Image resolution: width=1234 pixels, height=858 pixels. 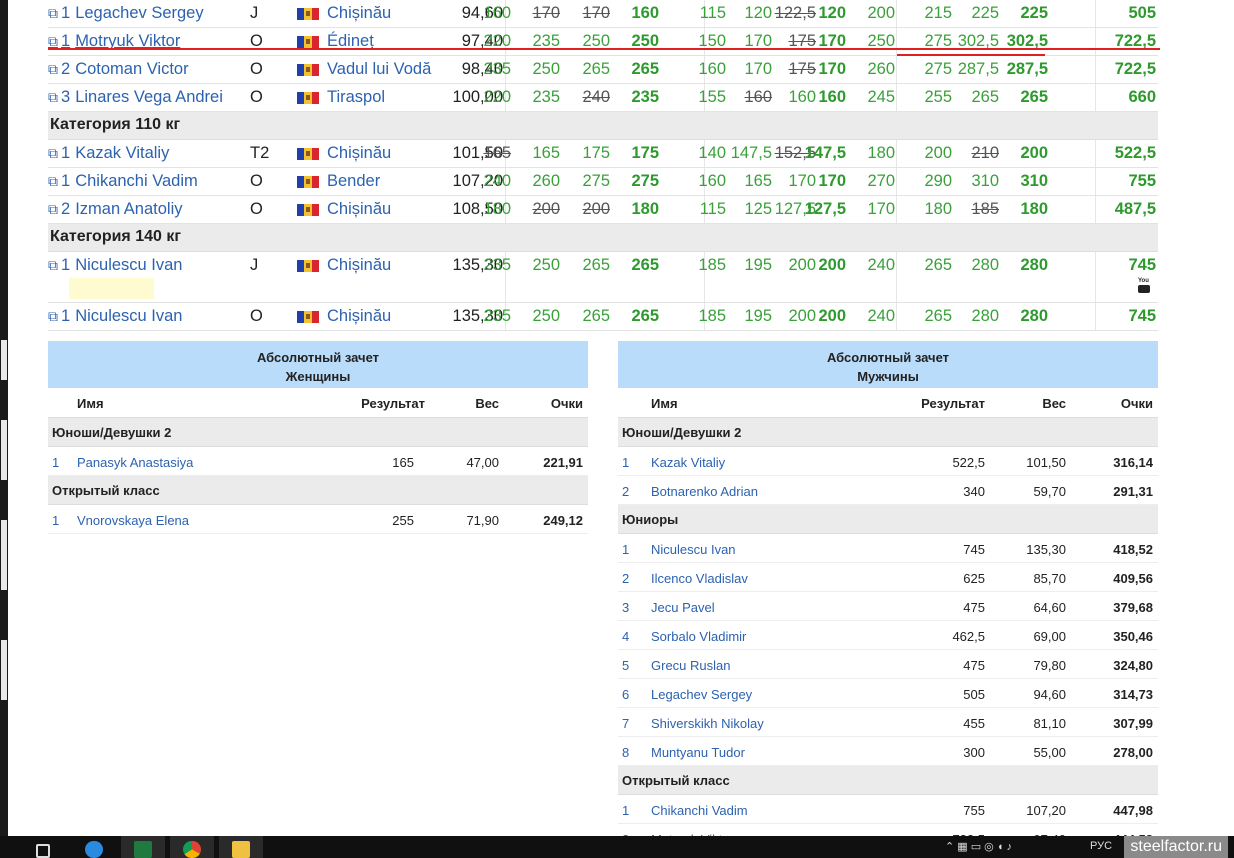 What do you see at coordinates (1034, 316) in the screenshot?
I see `deadlift-best: 280` at bounding box center [1034, 316].